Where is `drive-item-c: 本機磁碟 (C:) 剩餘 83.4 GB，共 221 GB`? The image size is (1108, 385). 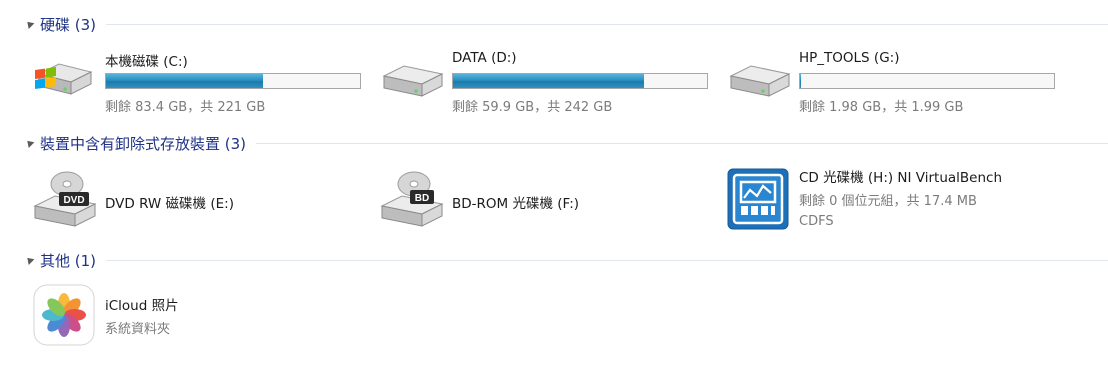 drive-item-c: 本機磁碟 (C:) 剩餘 83.4 GB，共 221 GB is located at coordinates (198, 85).